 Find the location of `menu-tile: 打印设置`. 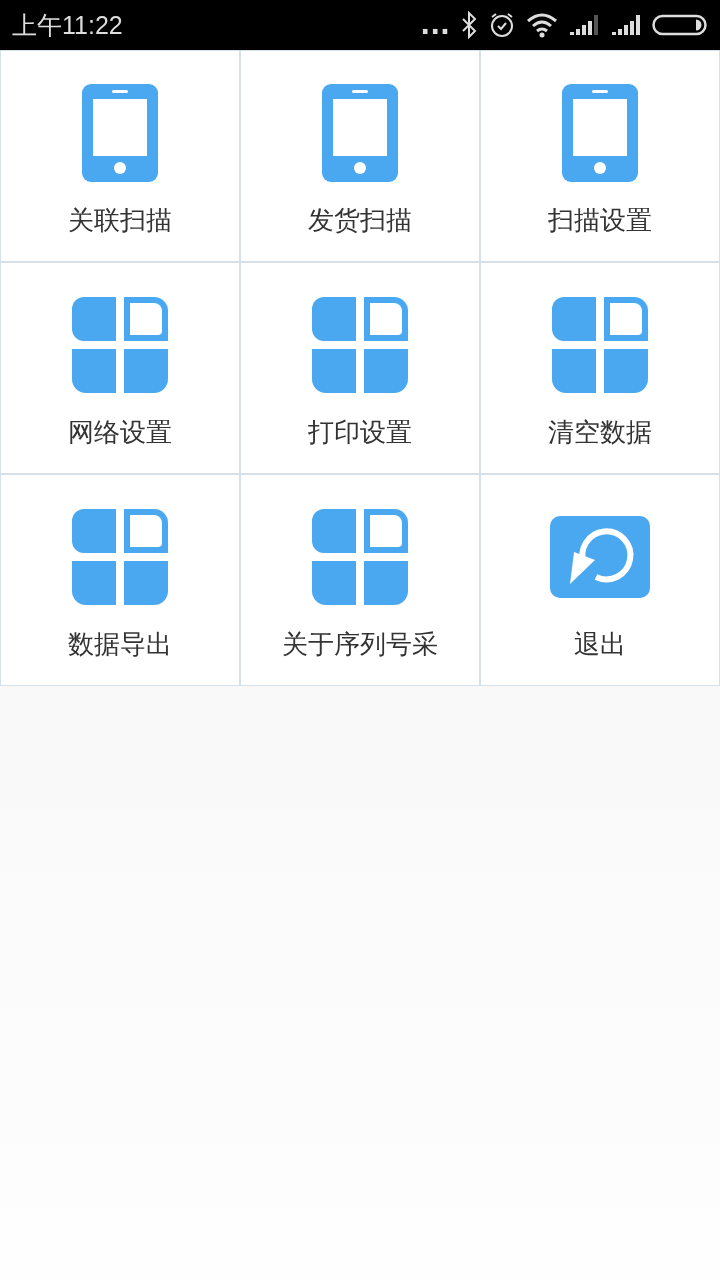

menu-tile: 打印设置 is located at coordinates (360, 368).